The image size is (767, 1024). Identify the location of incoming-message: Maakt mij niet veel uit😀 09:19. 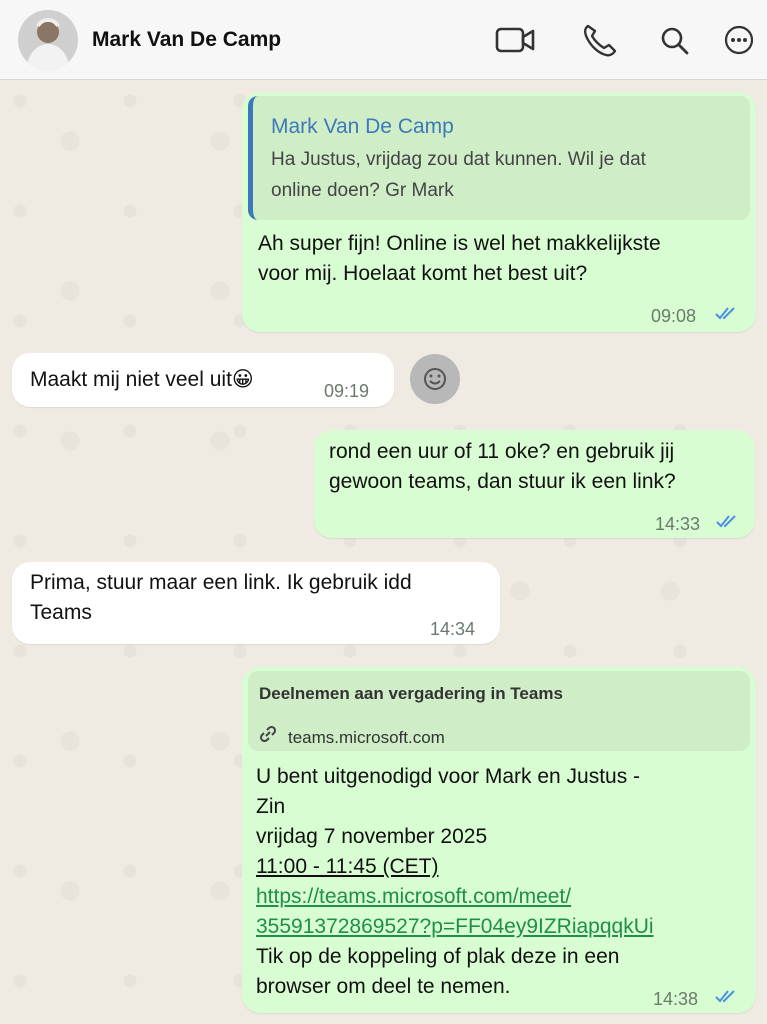
(203, 380).